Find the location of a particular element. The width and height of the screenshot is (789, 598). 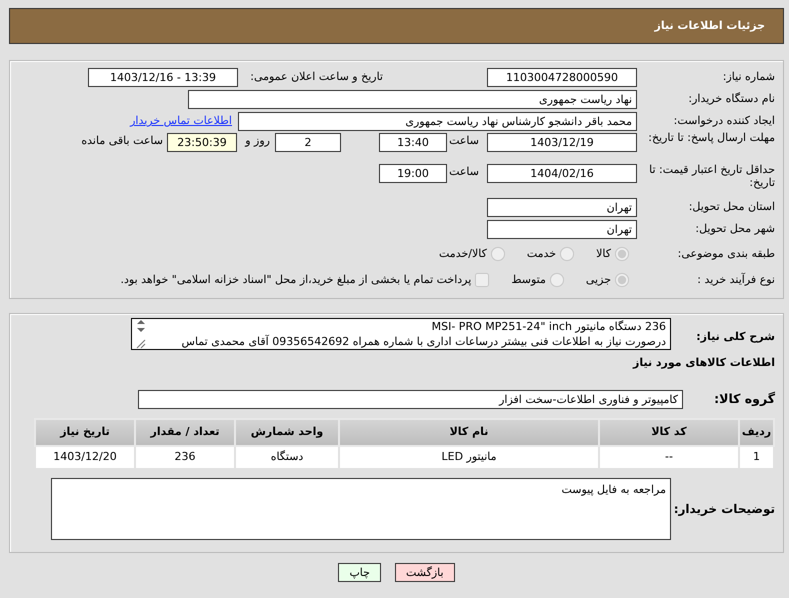

need-number-field: 1103004728000590 is located at coordinates (562, 77).